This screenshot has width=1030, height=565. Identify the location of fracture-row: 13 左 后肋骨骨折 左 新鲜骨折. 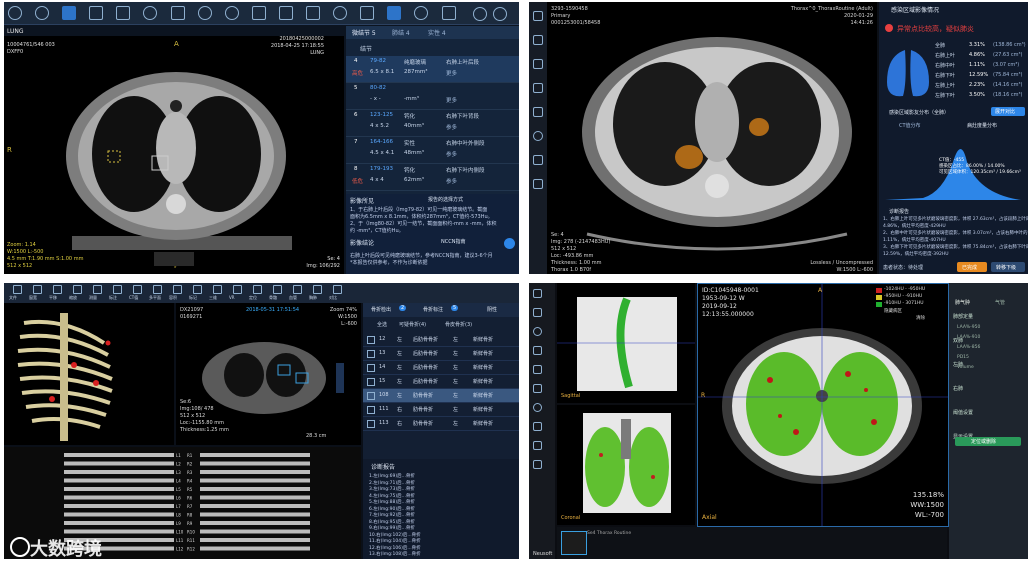
(441, 354).